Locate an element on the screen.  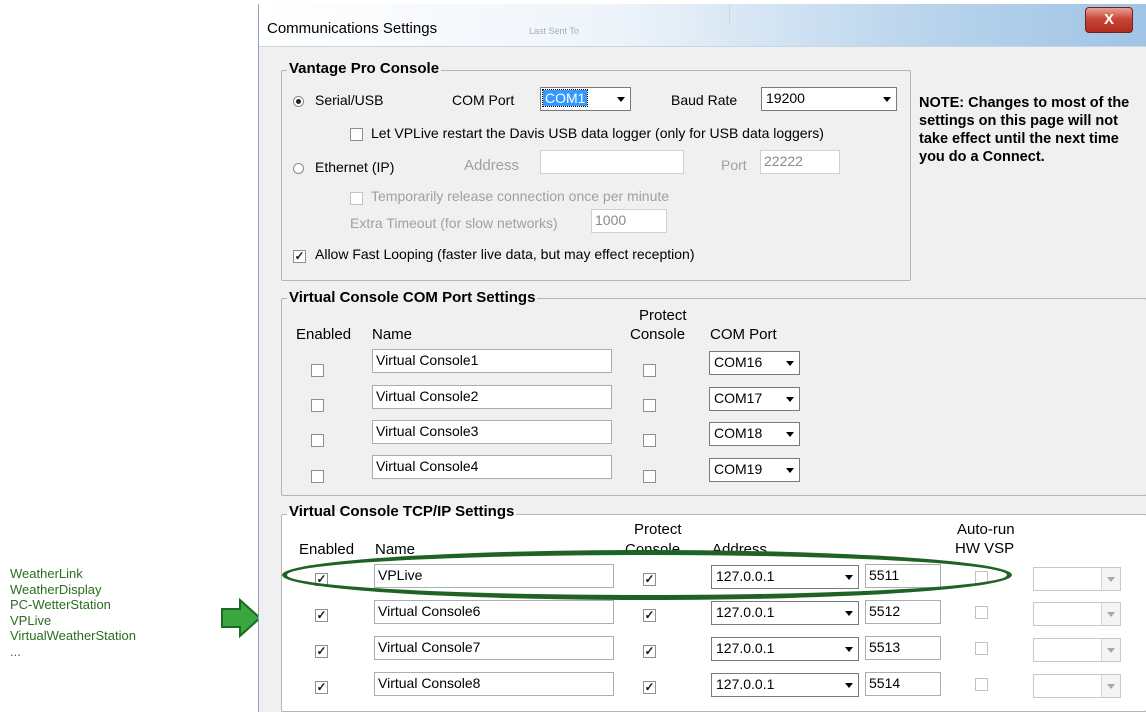
vantage-pro-group-title: Vantage Pro Console is located at coordinates (364, 68).